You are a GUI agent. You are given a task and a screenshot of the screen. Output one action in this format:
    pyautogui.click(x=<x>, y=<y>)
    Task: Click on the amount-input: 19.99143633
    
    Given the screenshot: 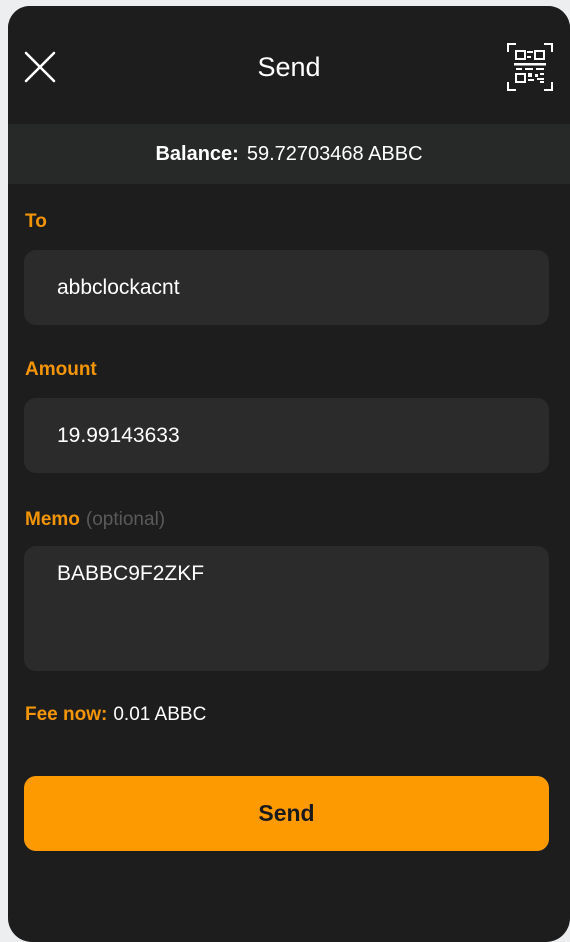 What is the action you would take?
    pyautogui.click(x=286, y=435)
    